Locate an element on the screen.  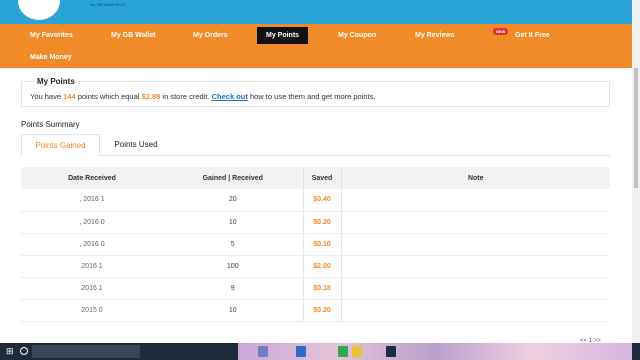
col-saved: Saved is located at coordinates (322, 178).